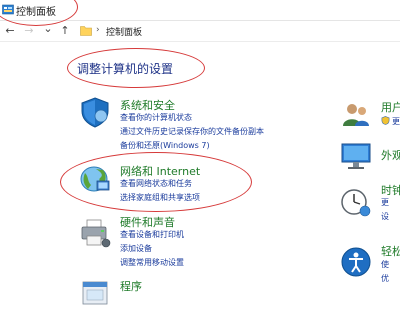  Describe the element at coordinates (200, 10) in the screenshot. I see `title-bar: 控制面板` at that location.